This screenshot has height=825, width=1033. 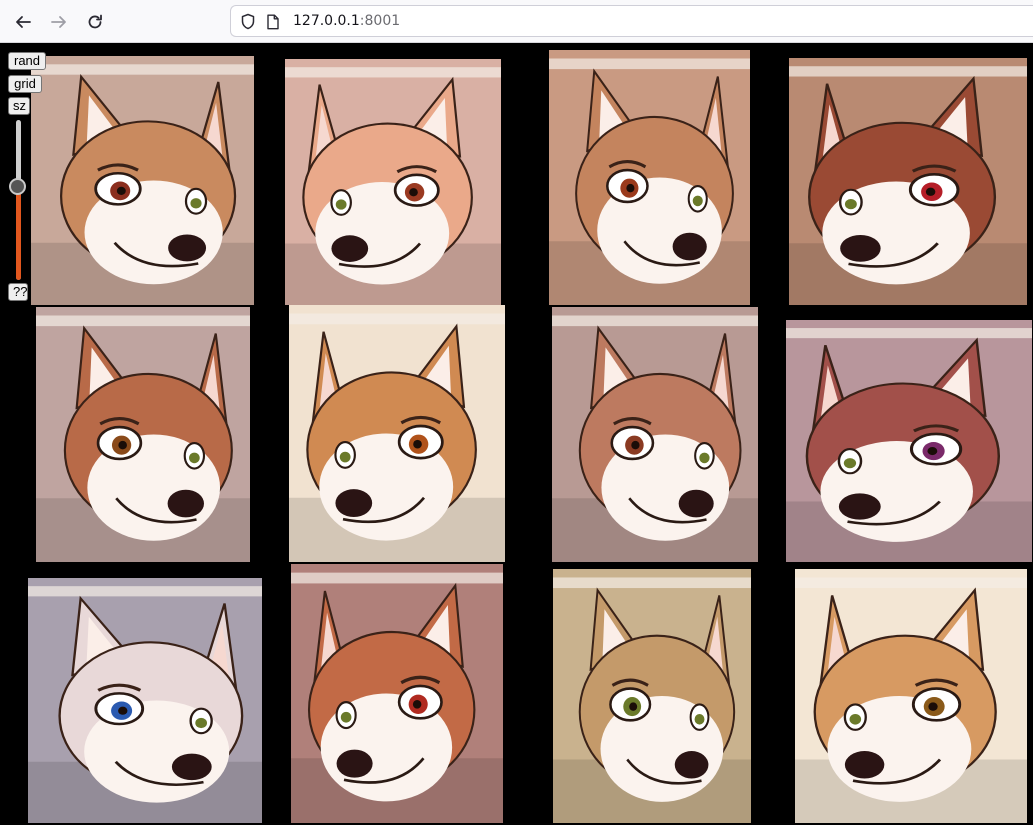 I want to click on back-button, so click(x=23, y=22).